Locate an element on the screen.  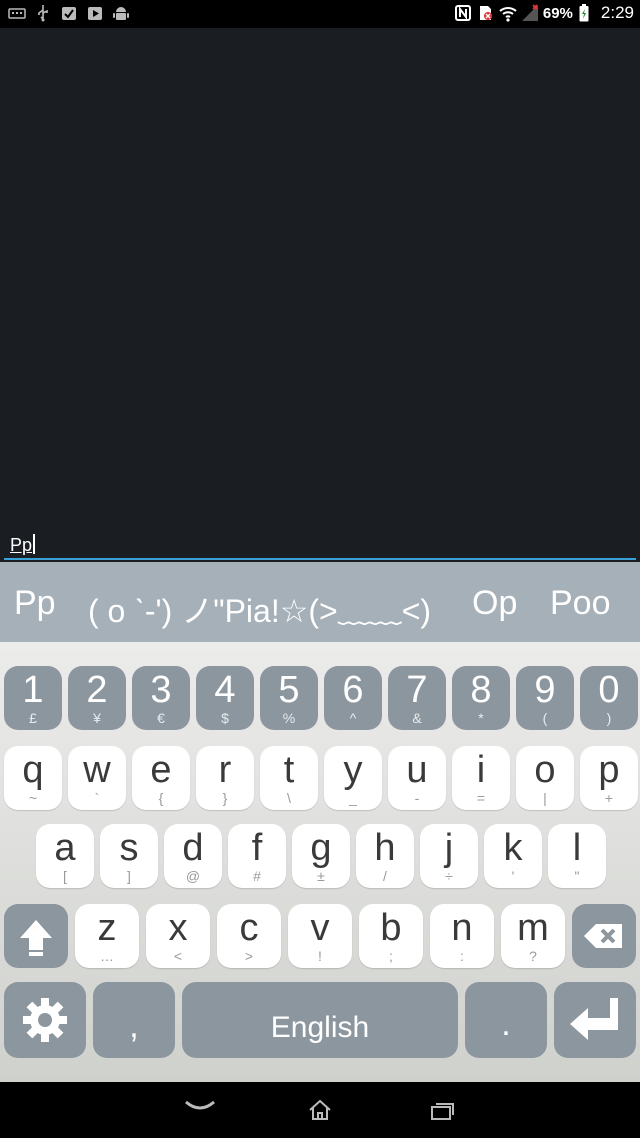
key-7: 7 & is located at coordinates (417, 698).